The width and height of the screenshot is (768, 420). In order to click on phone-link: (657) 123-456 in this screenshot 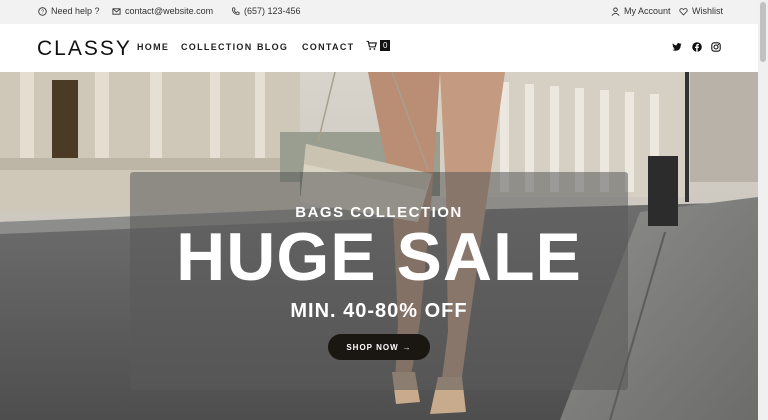, I will do `click(266, 11)`.